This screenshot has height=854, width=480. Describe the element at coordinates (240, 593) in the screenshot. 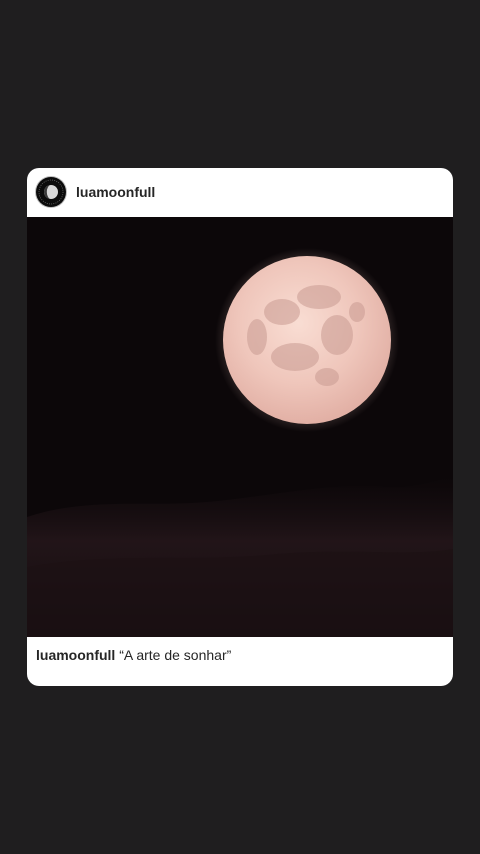

I see `night-clouds-lower` at that location.